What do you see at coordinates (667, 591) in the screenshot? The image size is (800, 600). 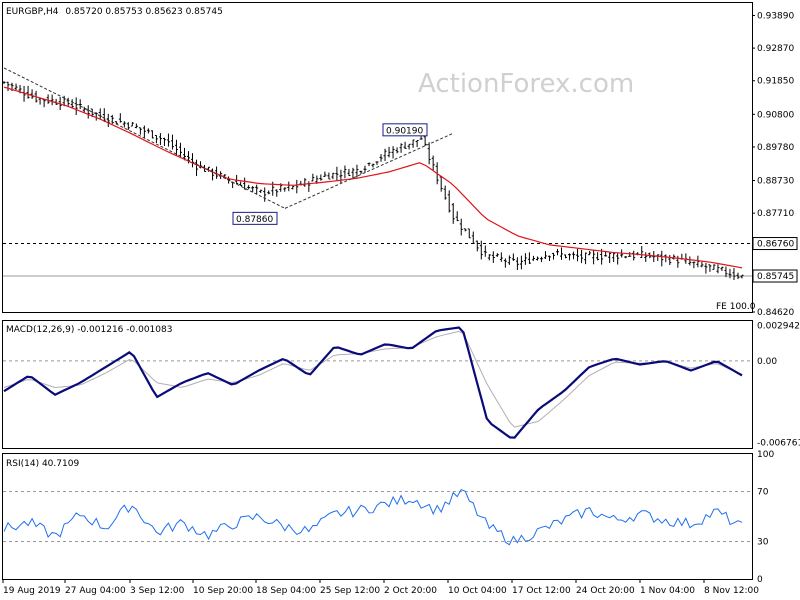 I see `x-tick-label: 1 Nov 04:00` at bounding box center [667, 591].